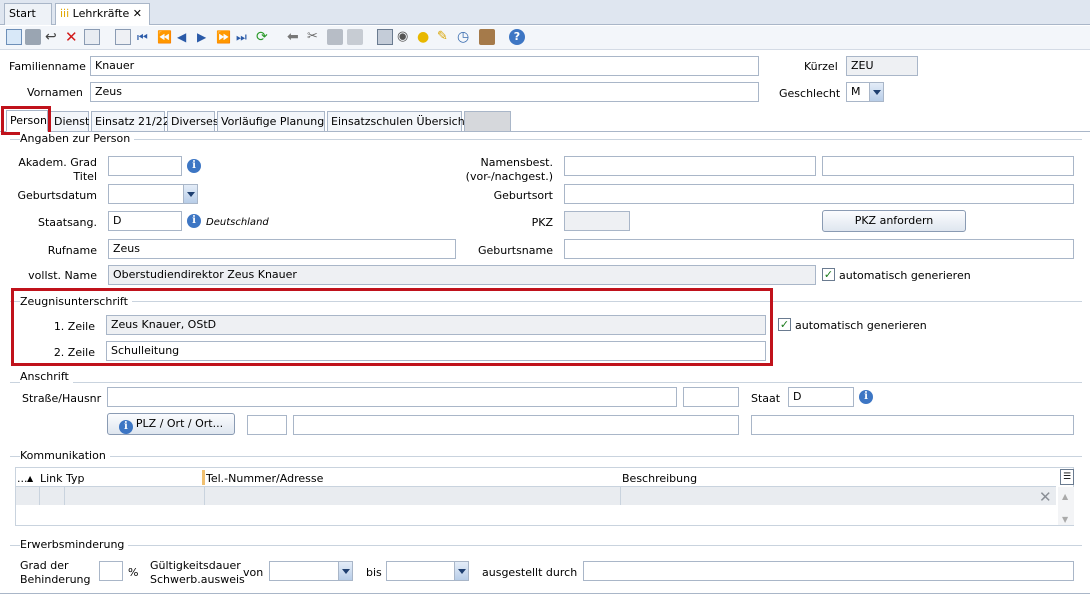  I want to click on close-icon: ✕, so click(137, 13).